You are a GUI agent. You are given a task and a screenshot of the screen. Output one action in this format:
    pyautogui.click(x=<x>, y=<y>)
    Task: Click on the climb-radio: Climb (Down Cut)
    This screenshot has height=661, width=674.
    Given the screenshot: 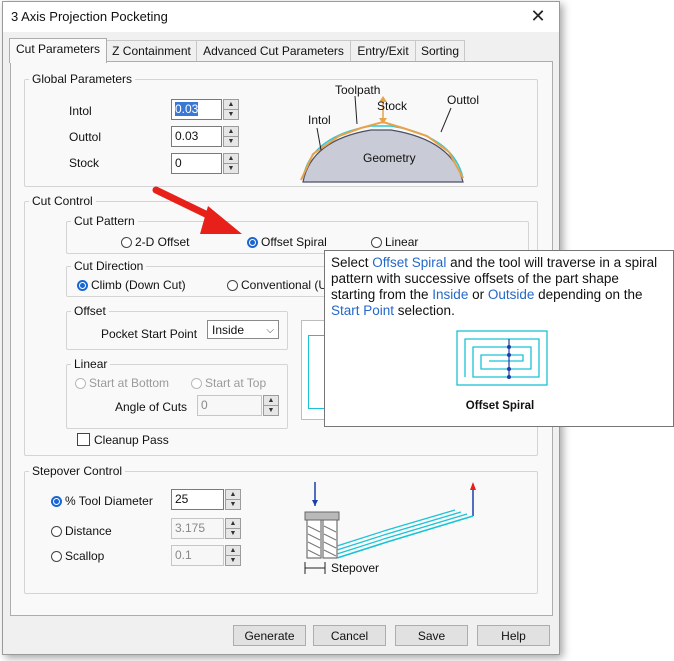 What is the action you would take?
    pyautogui.click(x=131, y=286)
    